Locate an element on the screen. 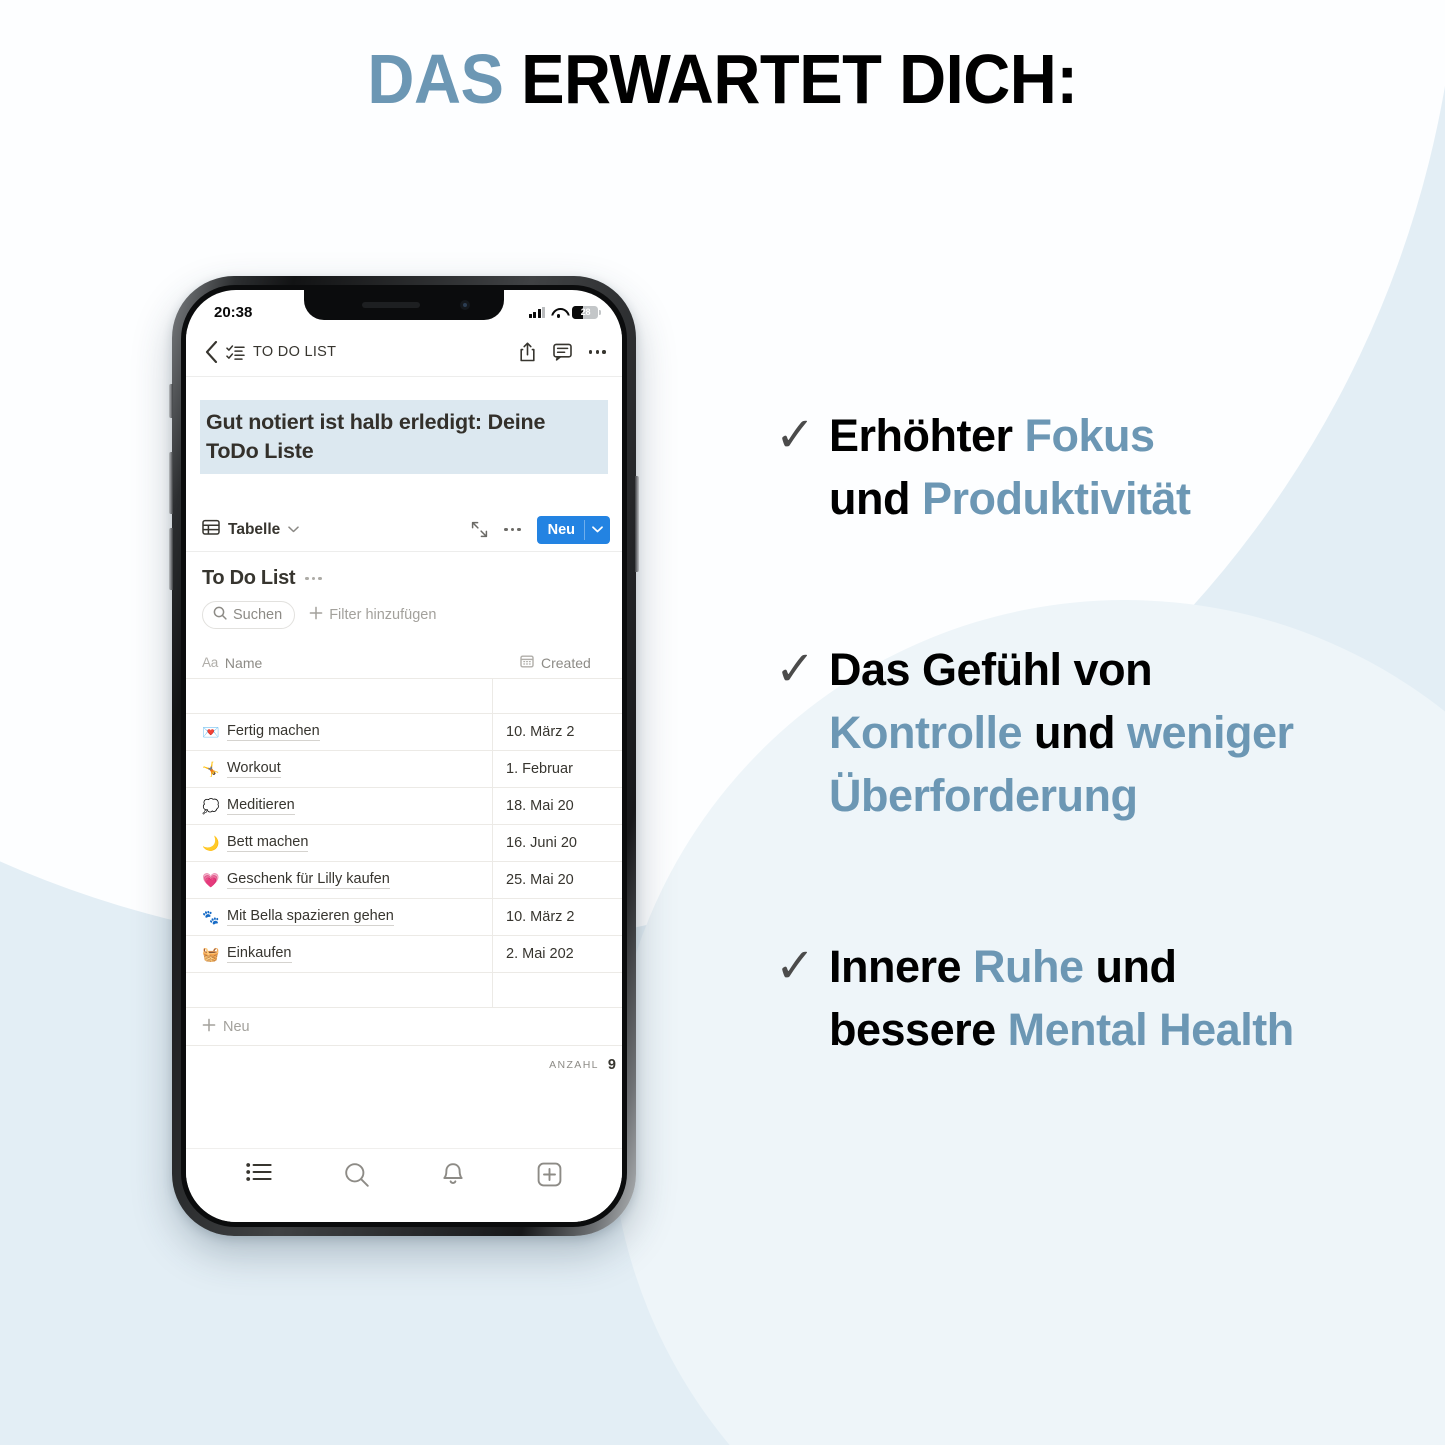 The image size is (1445, 1445). table-row: 🤸 Workout 1. Februar is located at coordinates (404, 770).